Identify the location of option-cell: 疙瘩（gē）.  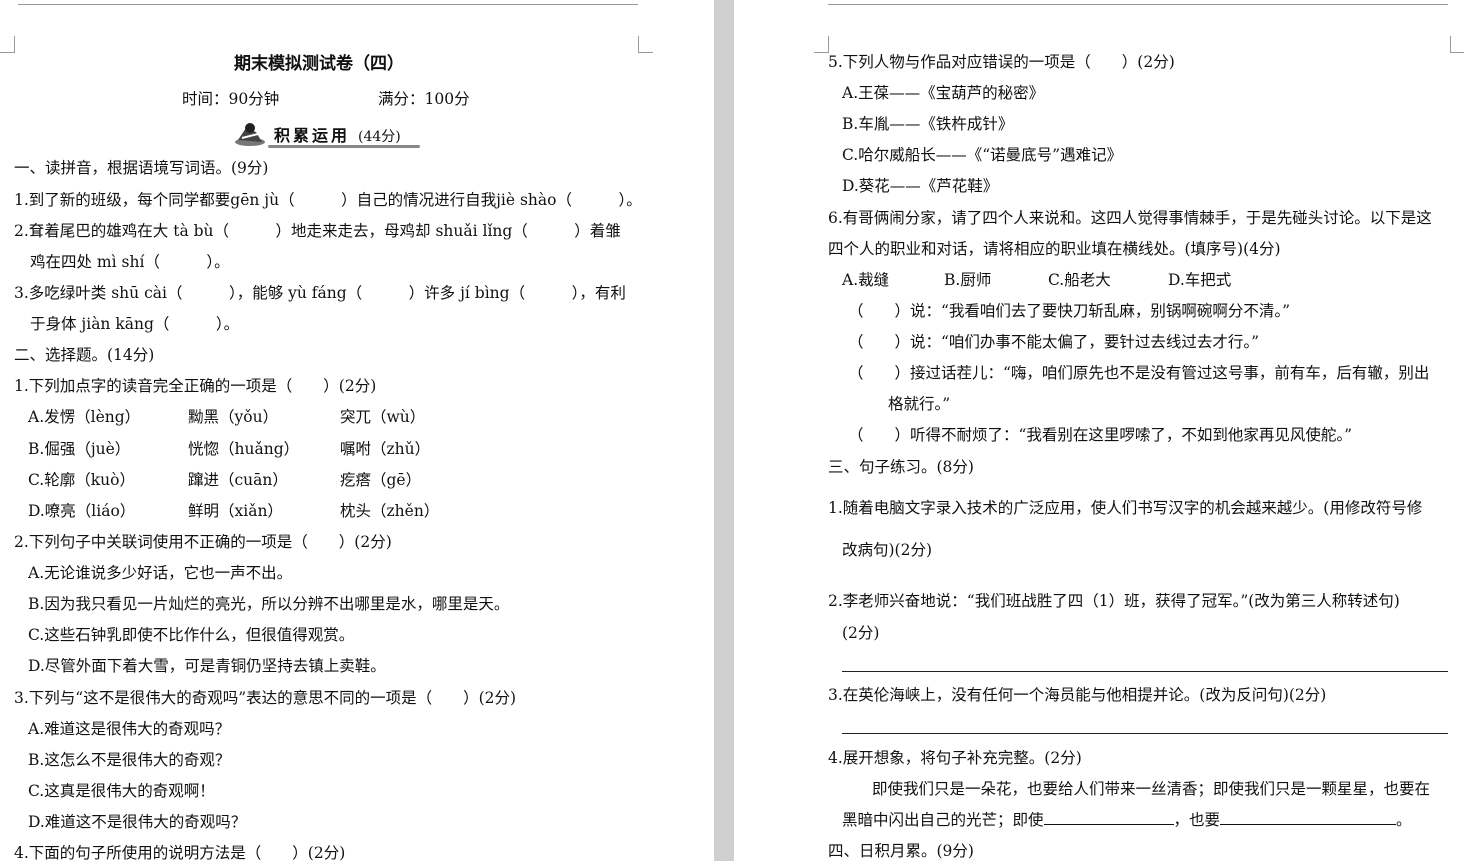
(381, 480).